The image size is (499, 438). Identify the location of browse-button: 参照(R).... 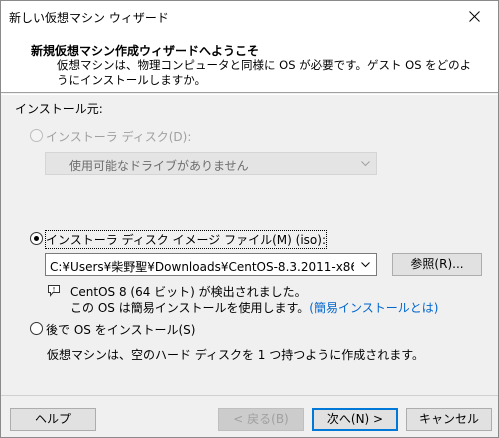
(437, 264).